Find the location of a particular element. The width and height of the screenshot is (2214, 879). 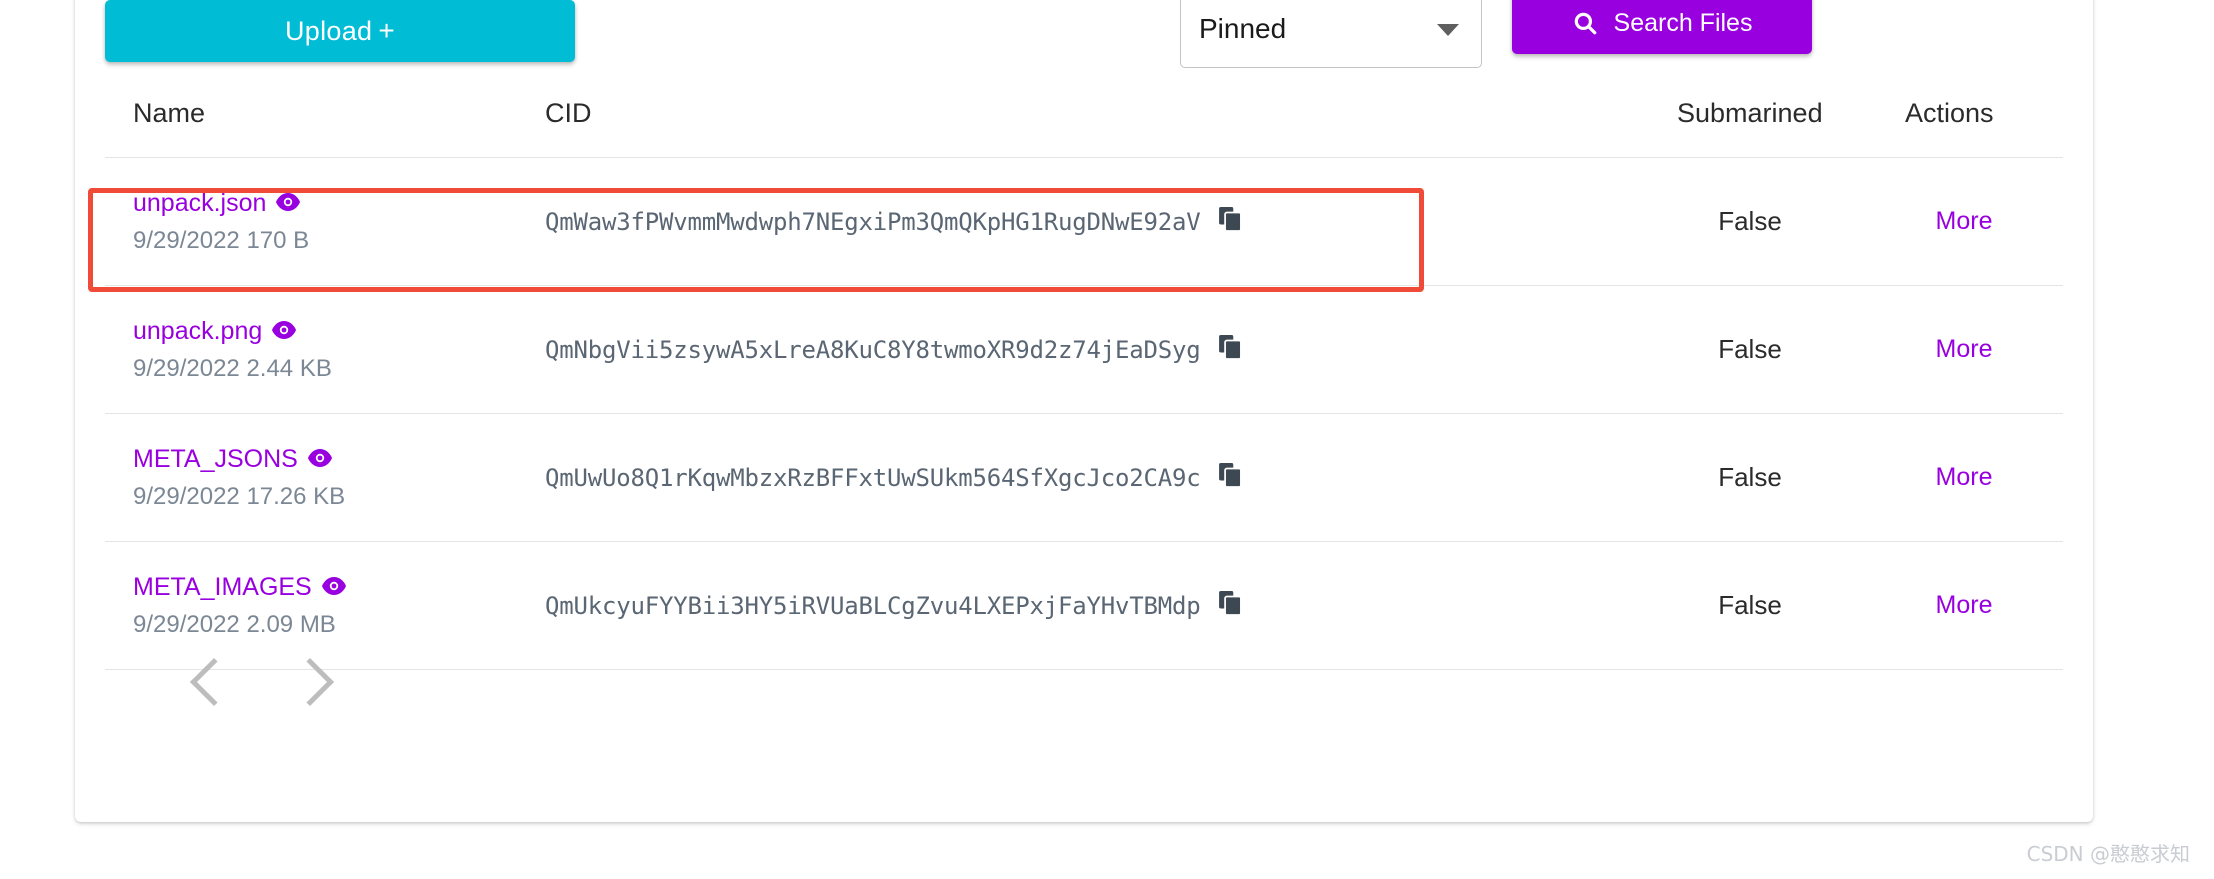

pin-status-select: Pin Status Pinned is located at coordinates (1331, 34).